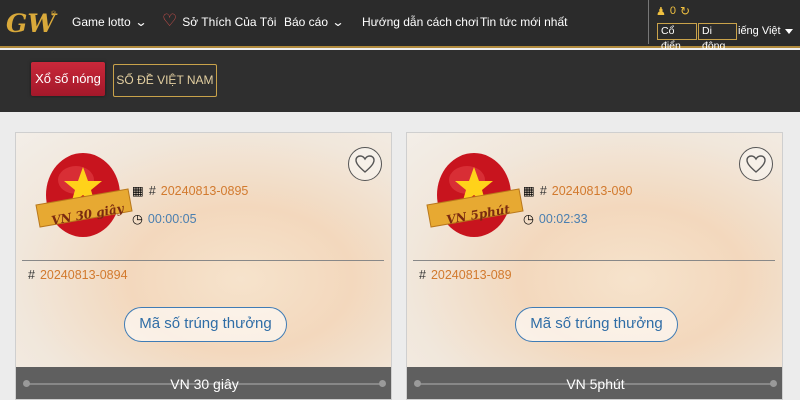 The image size is (800, 400). I want to click on tab-hot-lottery: Xổ số nóng, so click(68, 79).